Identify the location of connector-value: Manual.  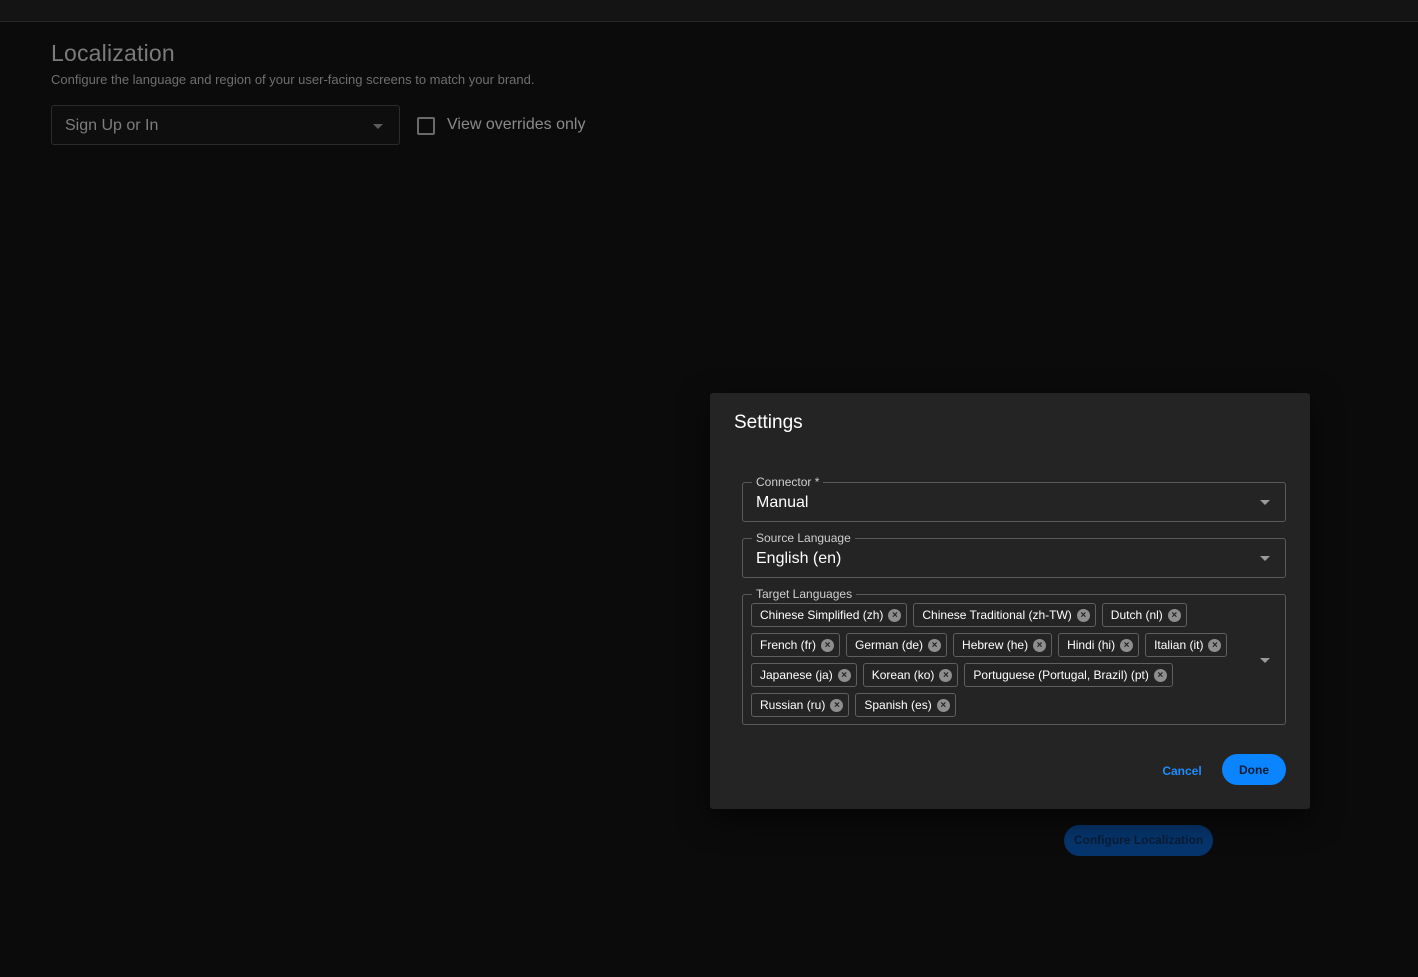
(782, 502).